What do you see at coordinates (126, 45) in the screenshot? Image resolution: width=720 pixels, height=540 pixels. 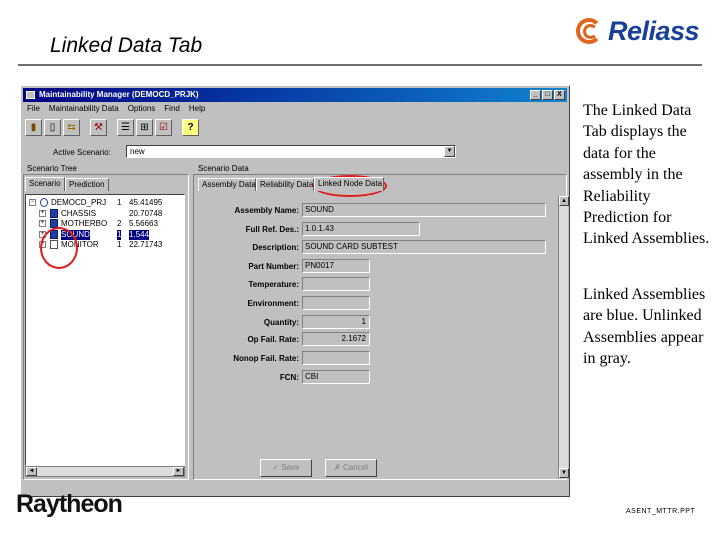 I see `slide-title: Linked Data Tab` at bounding box center [126, 45].